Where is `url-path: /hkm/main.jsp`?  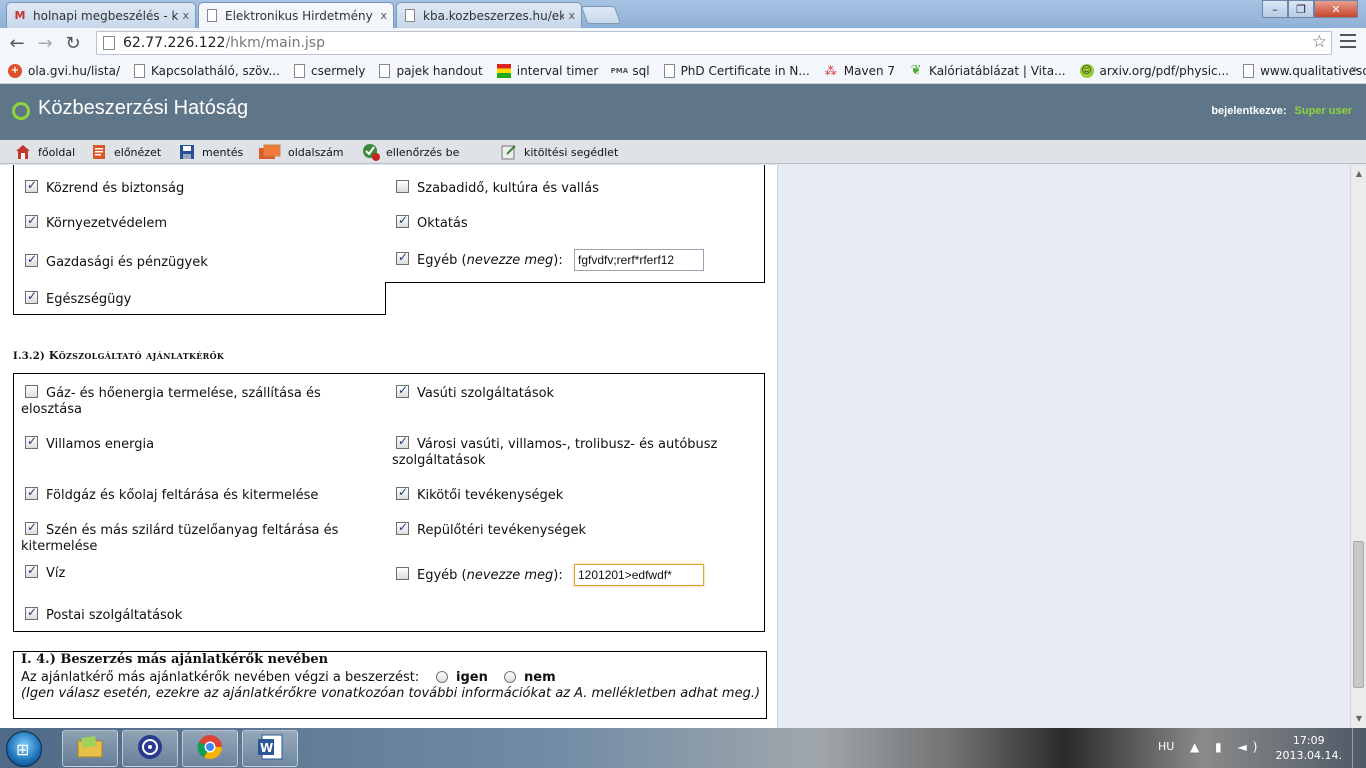 url-path: /hkm/main.jsp is located at coordinates (275, 43).